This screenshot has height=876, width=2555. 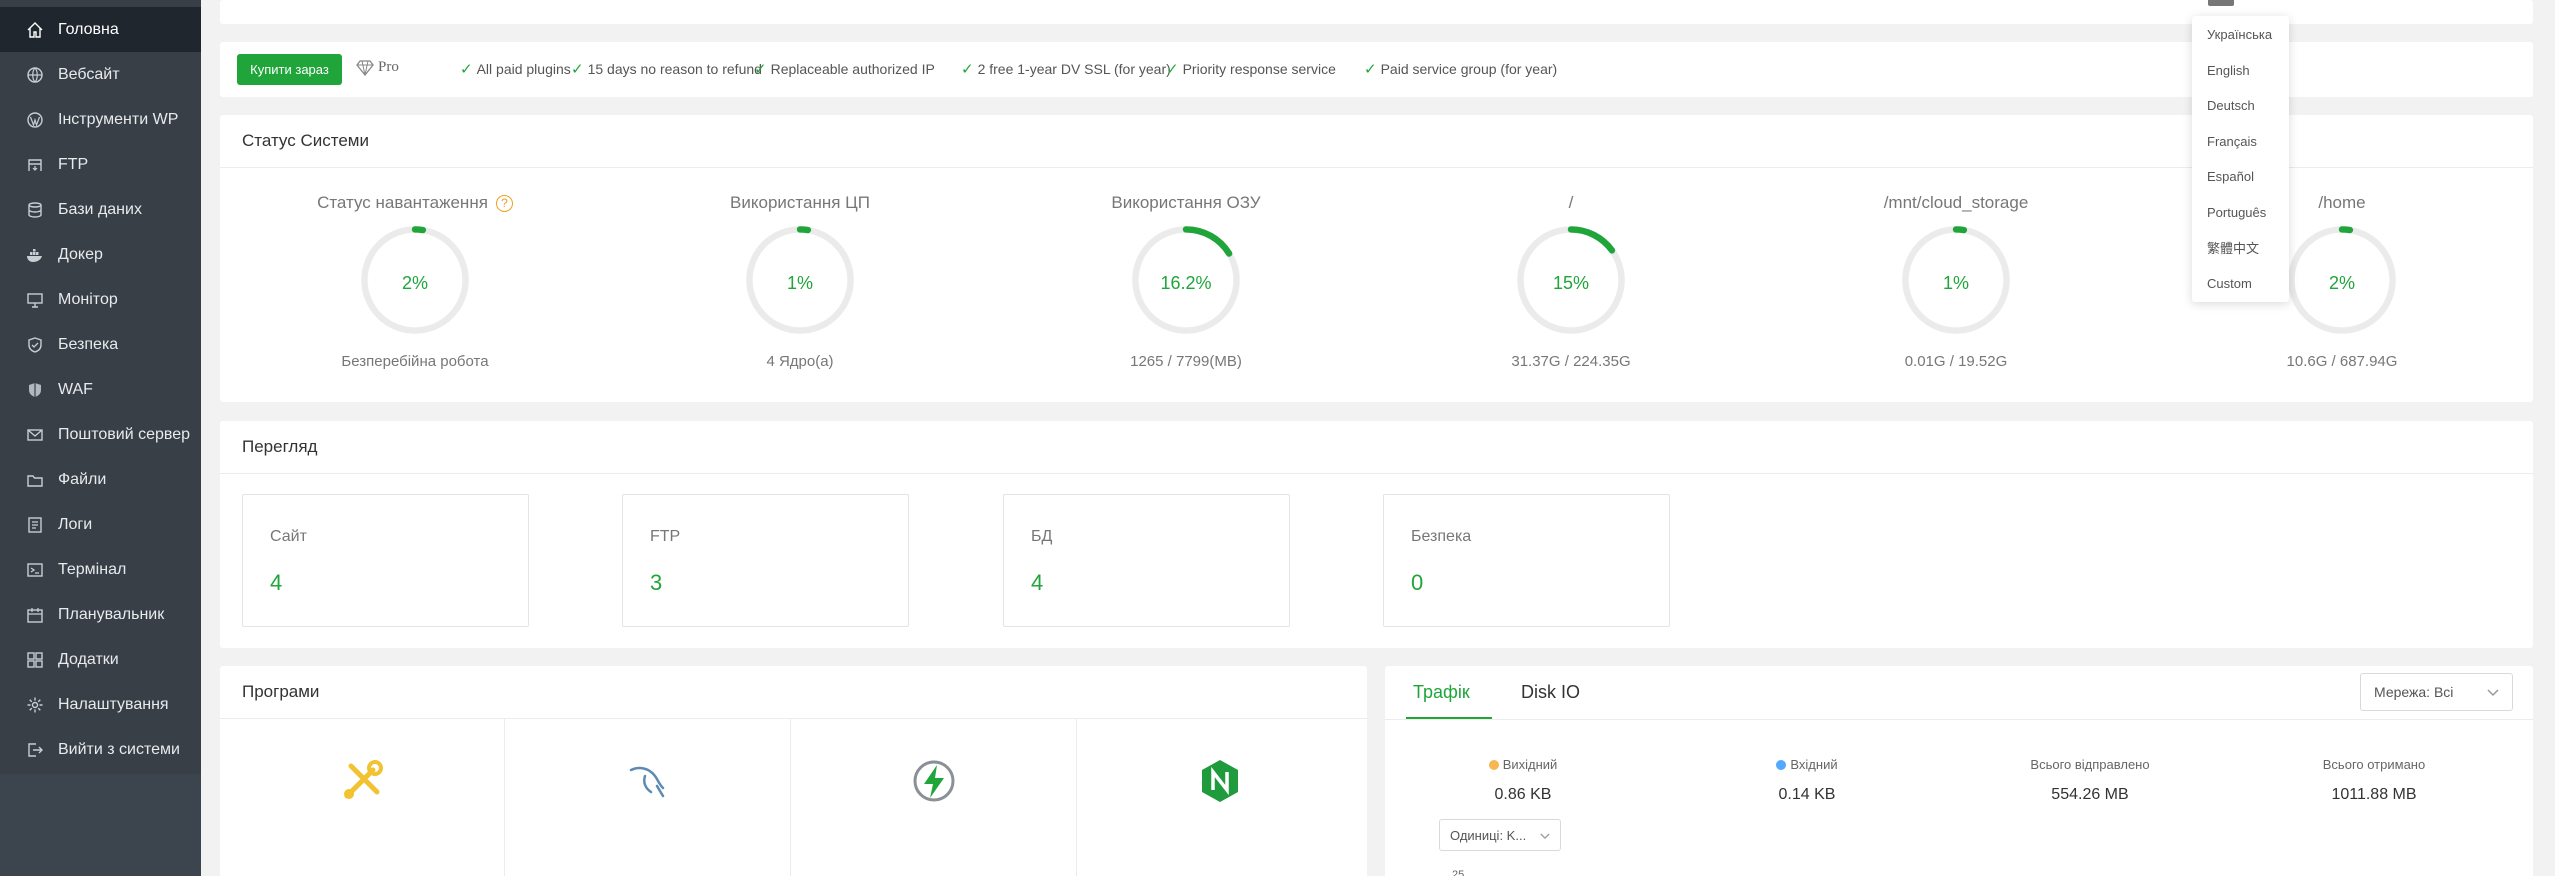 What do you see at coordinates (100, 389) in the screenshot?
I see `sidebar-item-8: WAF` at bounding box center [100, 389].